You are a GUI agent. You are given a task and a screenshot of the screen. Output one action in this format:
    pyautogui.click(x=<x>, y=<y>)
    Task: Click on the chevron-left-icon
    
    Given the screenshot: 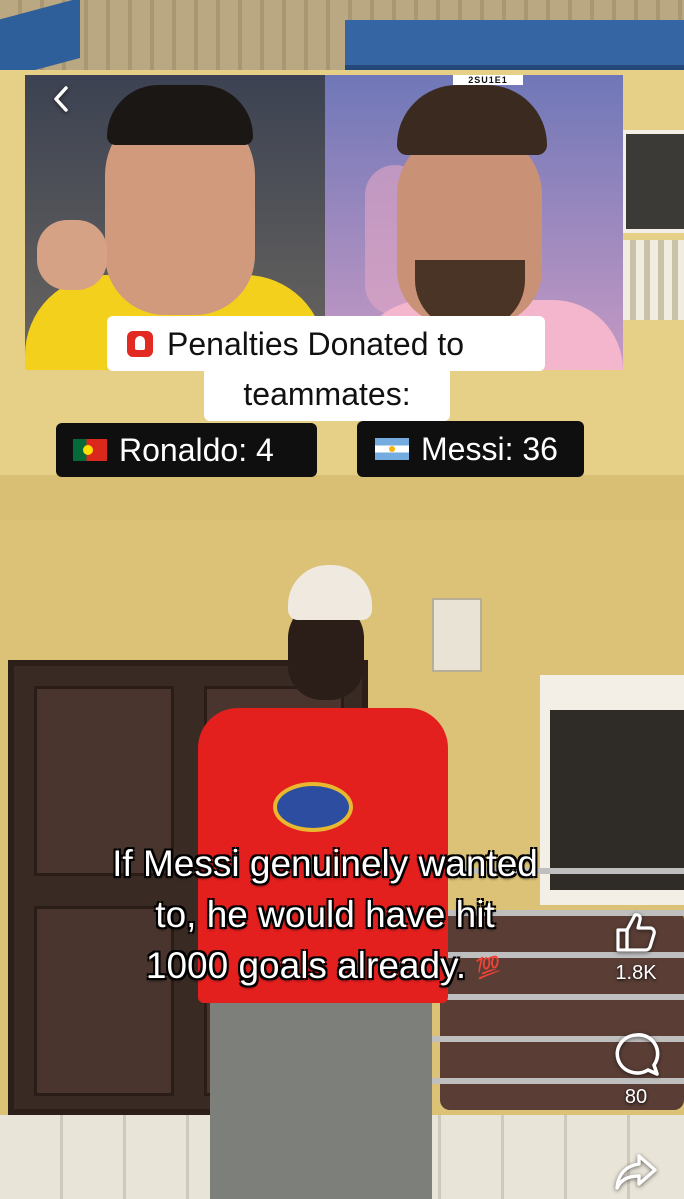 What is the action you would take?
    pyautogui.click(x=61, y=99)
    